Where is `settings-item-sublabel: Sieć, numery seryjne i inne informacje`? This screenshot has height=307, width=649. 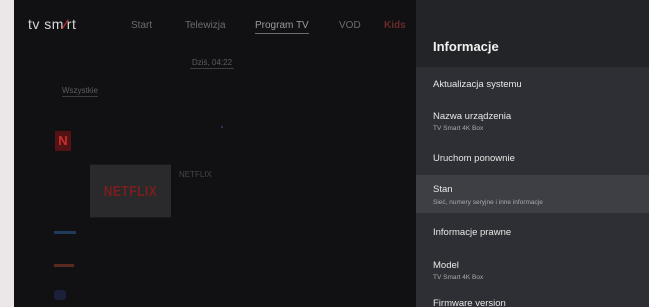
settings-item-sublabel: Sieć, numery seryjne i inne informacje is located at coordinates (488, 202).